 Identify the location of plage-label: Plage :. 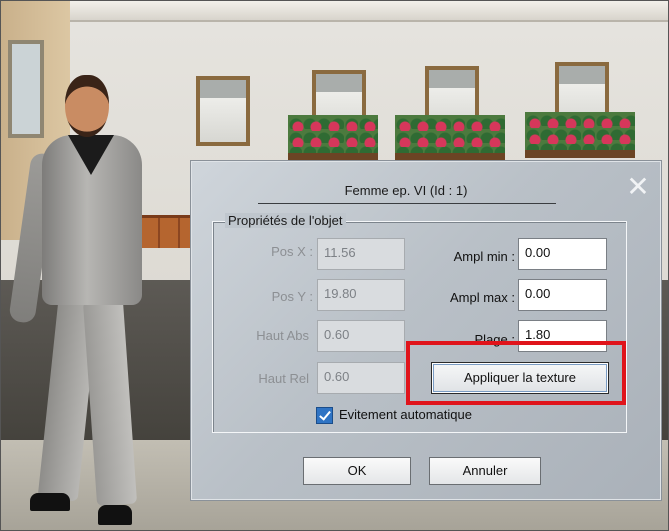
(494, 339).